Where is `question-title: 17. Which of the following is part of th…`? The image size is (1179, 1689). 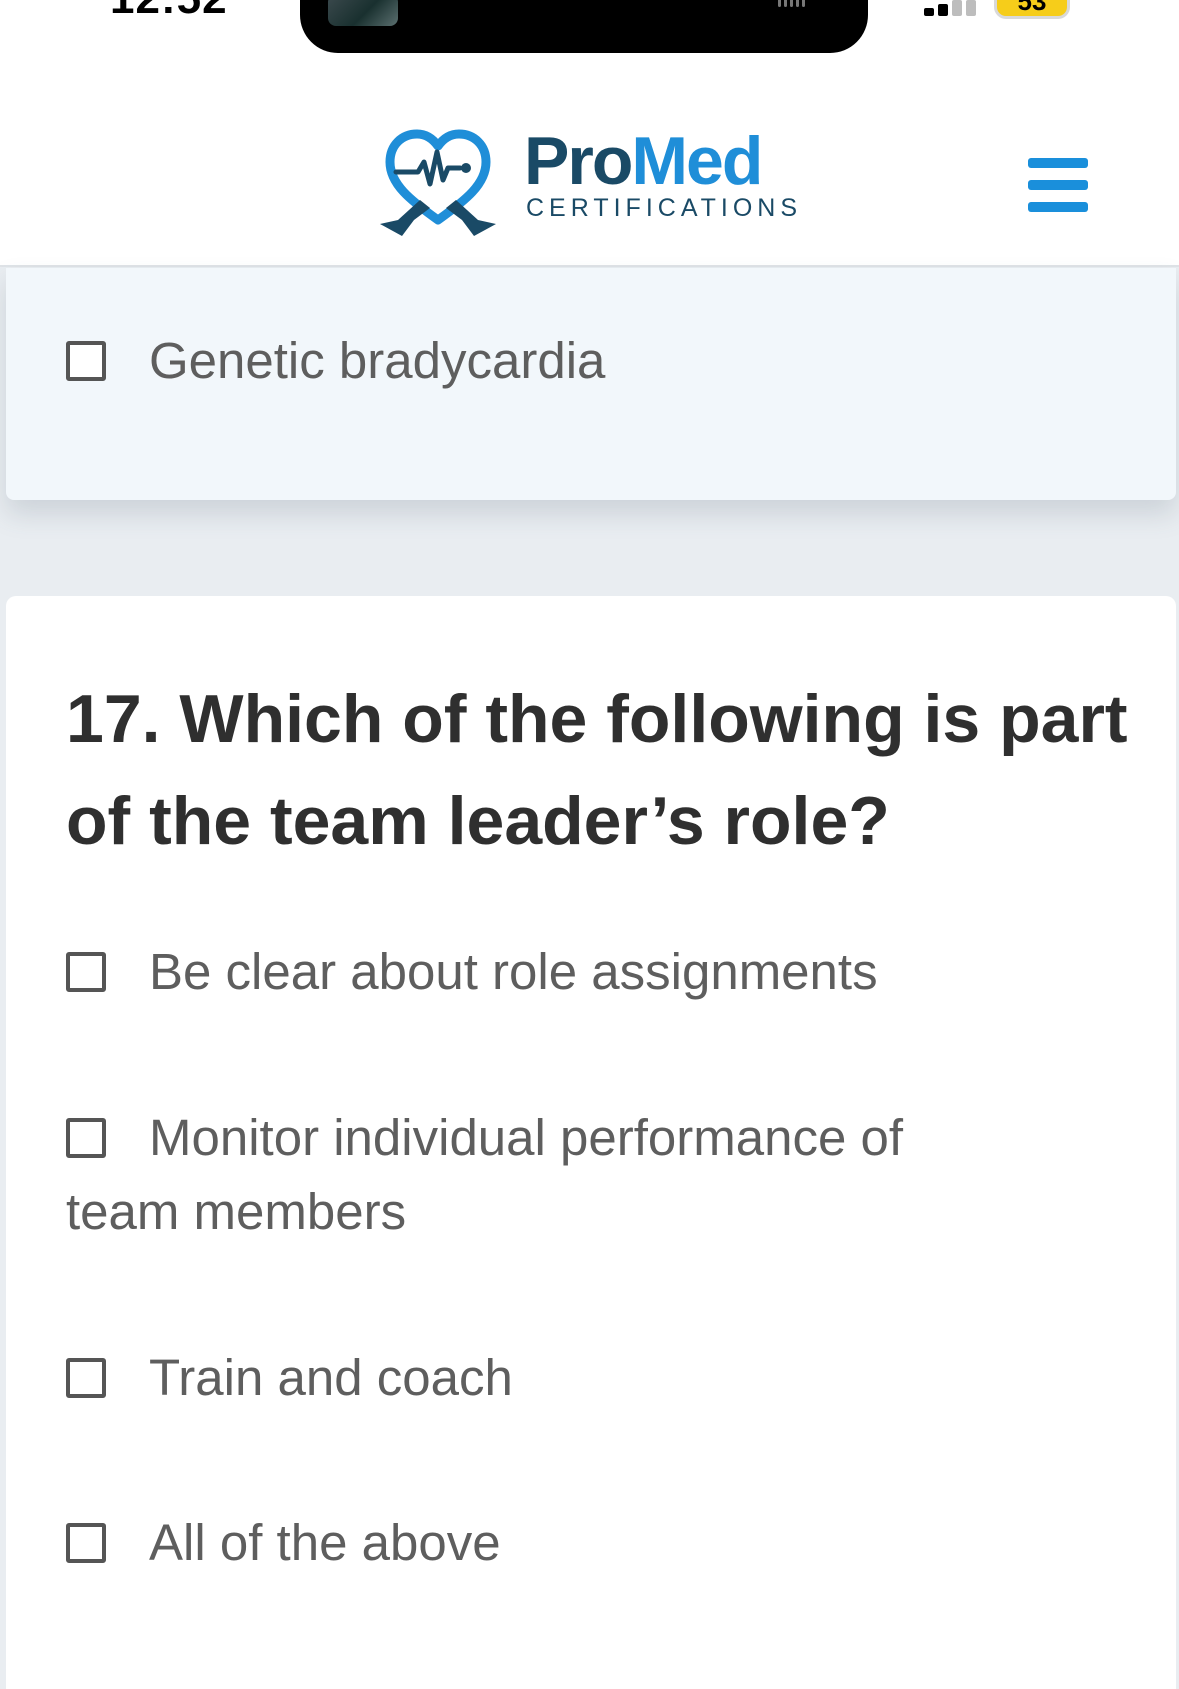
question-title: 17. Which of the following is part of th… is located at coordinates (597, 770).